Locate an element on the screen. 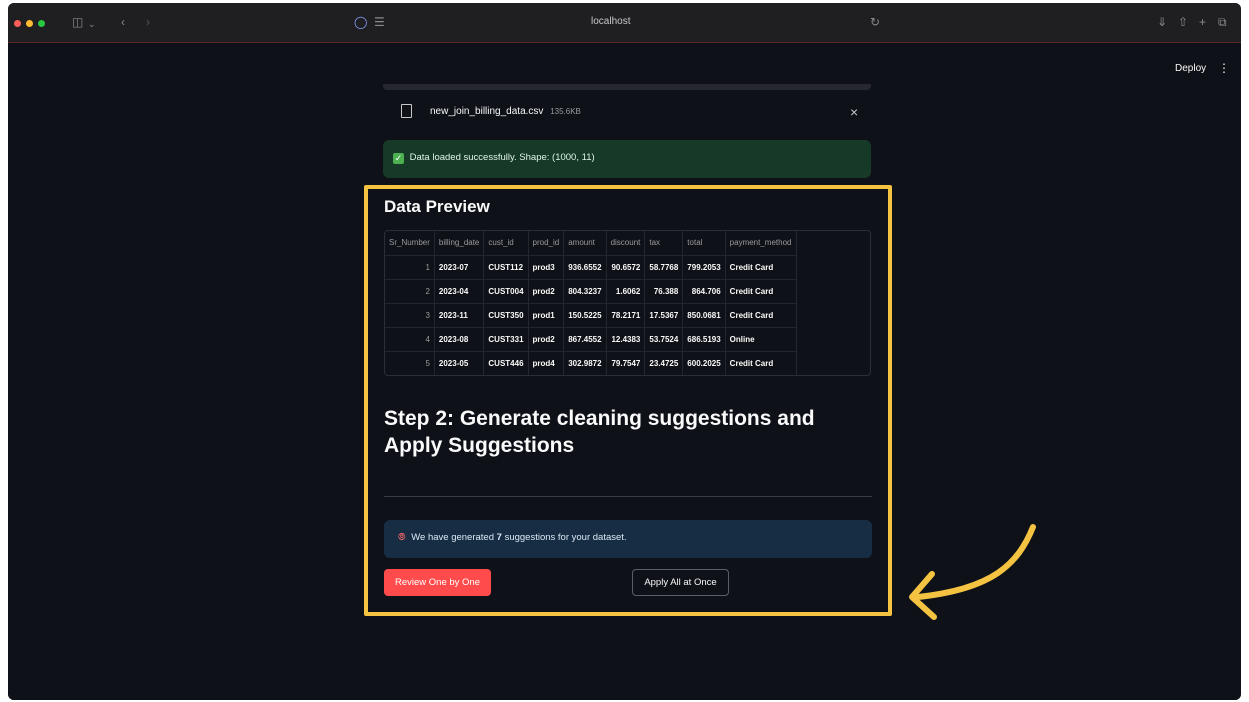 The image size is (1249, 702). deploy-button: Deploy is located at coordinates (1190, 68).